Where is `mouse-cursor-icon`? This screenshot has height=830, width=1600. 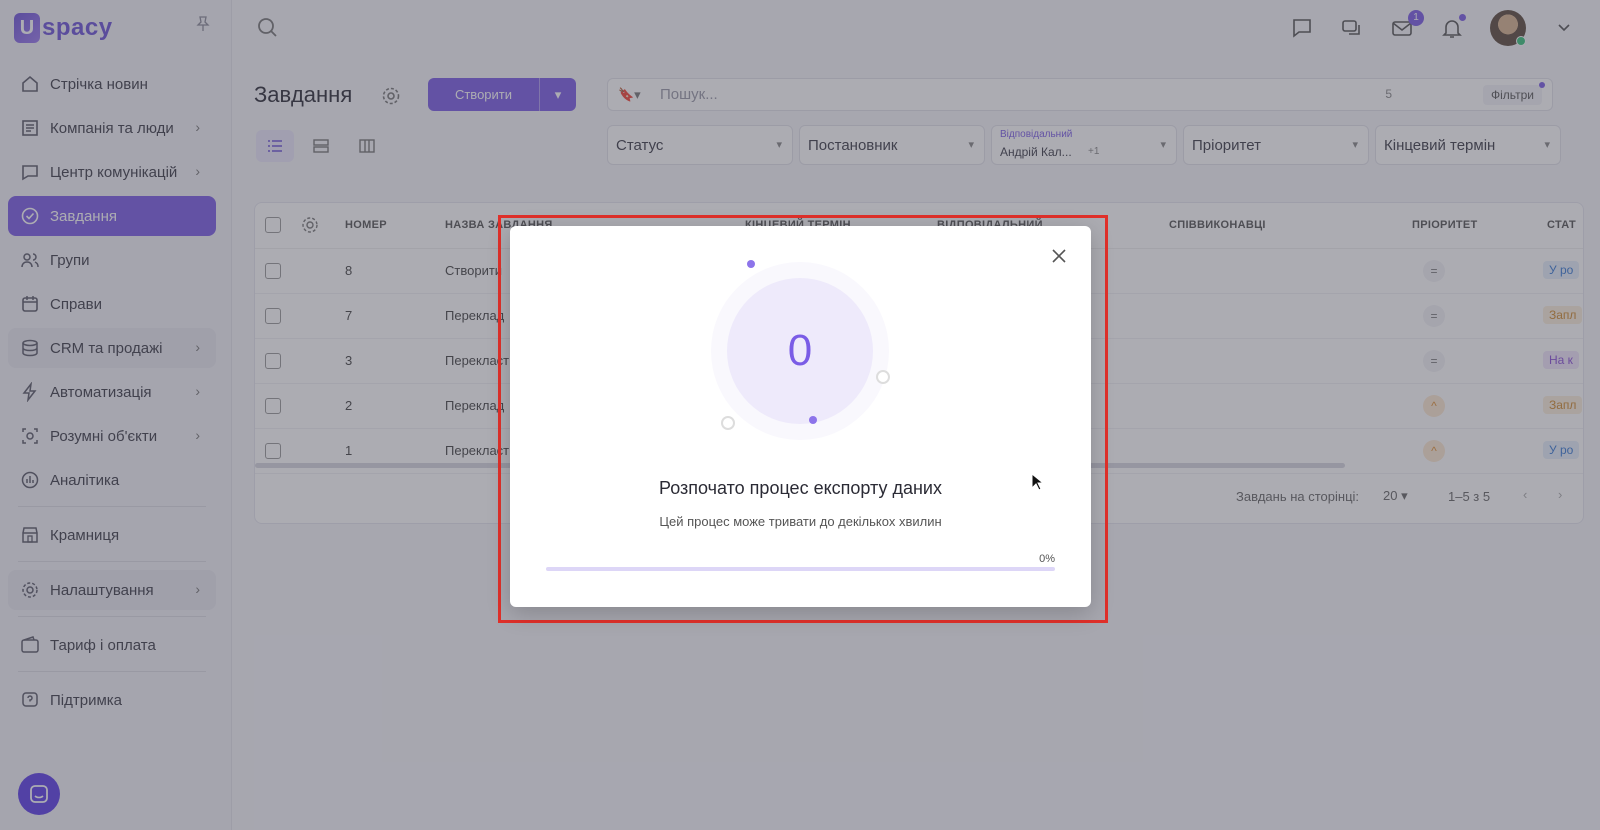 mouse-cursor-icon is located at coordinates (1038, 481).